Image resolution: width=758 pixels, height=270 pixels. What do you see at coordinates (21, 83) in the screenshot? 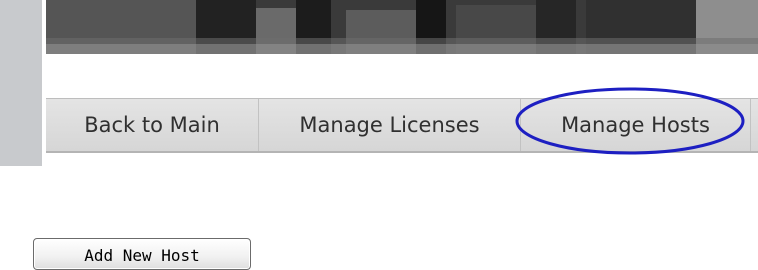
I see `left-sidebar-strip` at bounding box center [21, 83].